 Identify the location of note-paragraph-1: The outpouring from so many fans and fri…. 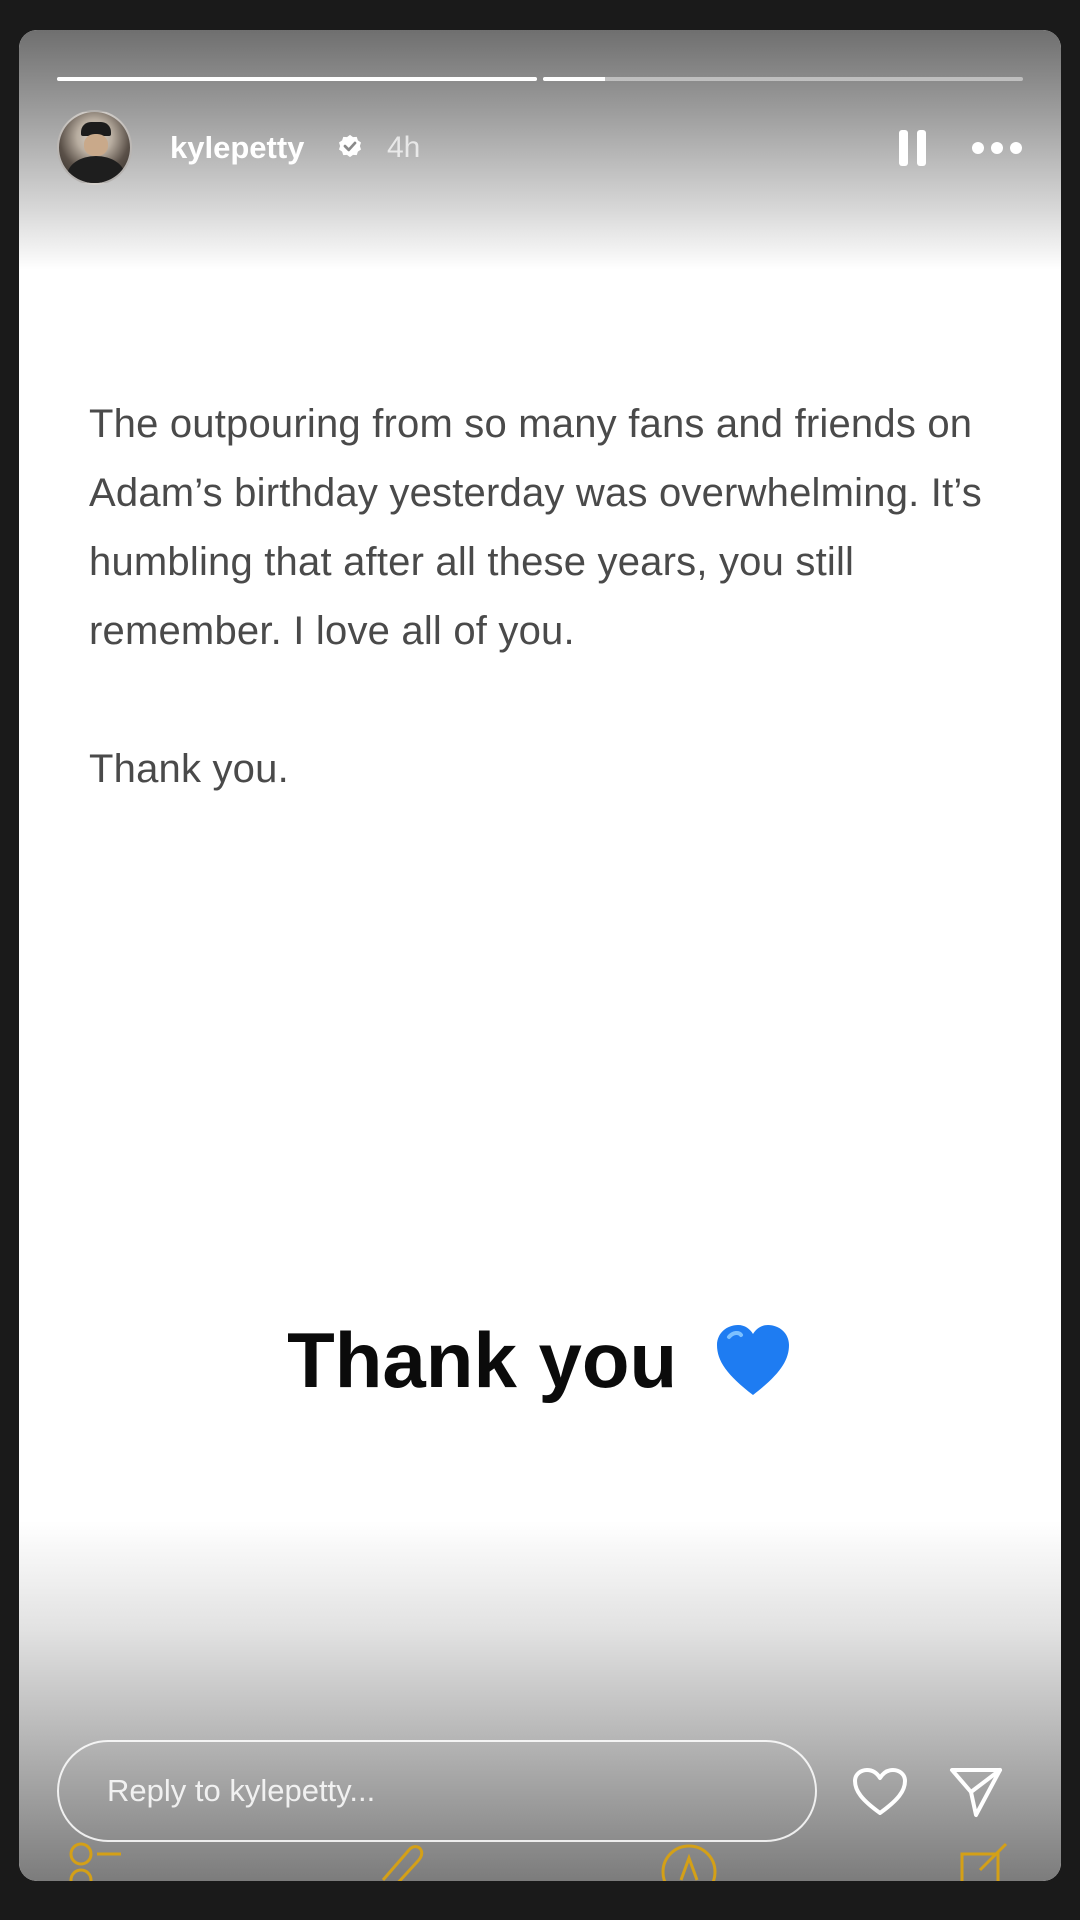
(535, 527).